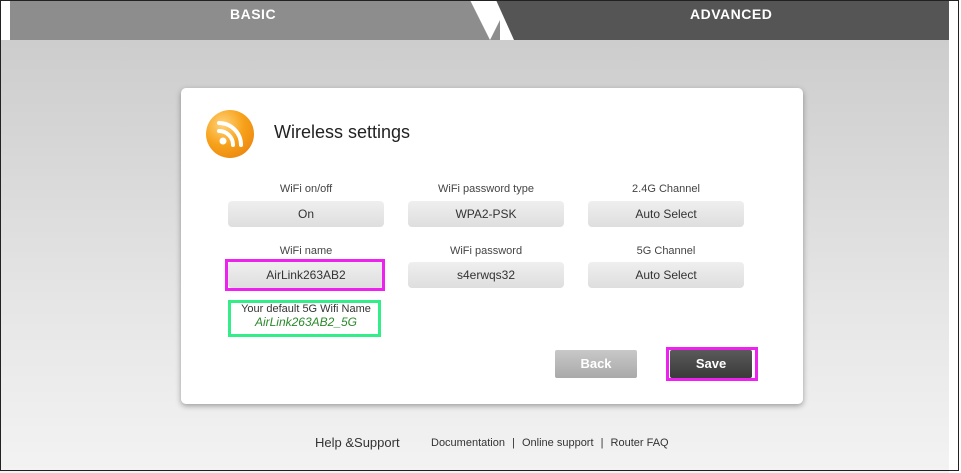 This screenshot has width=961, height=473. What do you see at coordinates (558, 443) in the screenshot?
I see `online-support-link: Online support` at bounding box center [558, 443].